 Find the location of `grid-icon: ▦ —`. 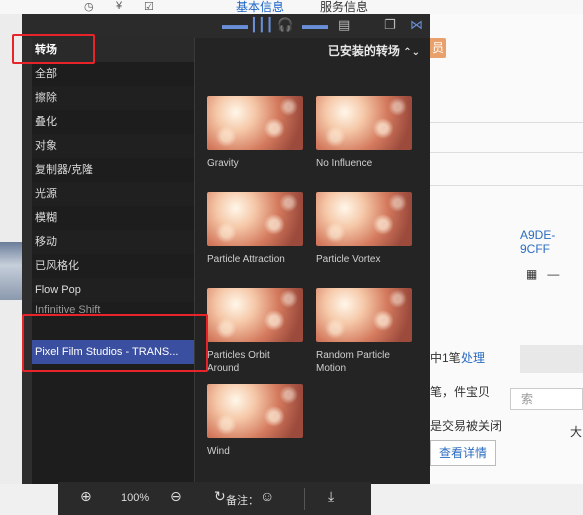

grid-icon: ▦ — is located at coordinates (542, 274).